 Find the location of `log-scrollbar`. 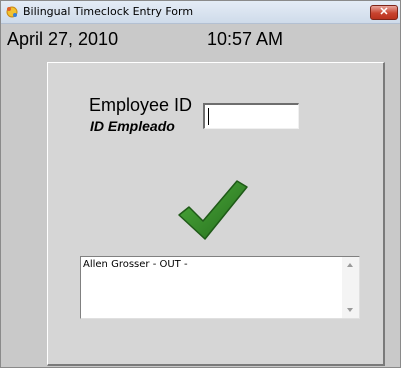

log-scrollbar is located at coordinates (350, 287).